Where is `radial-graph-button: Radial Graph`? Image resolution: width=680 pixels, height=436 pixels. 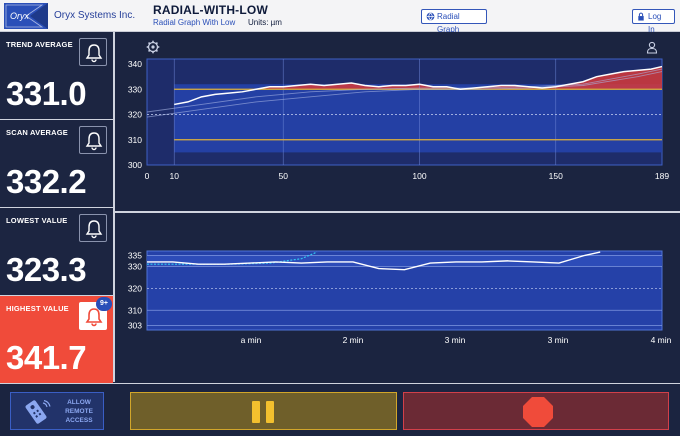
radial-graph-button: Radial Graph is located at coordinates (454, 21).